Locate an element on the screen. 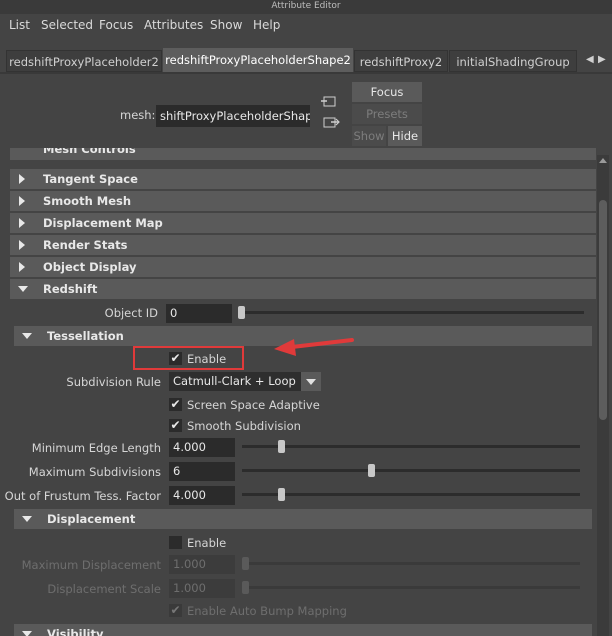  displacement-scale-slider is located at coordinates (411, 587).